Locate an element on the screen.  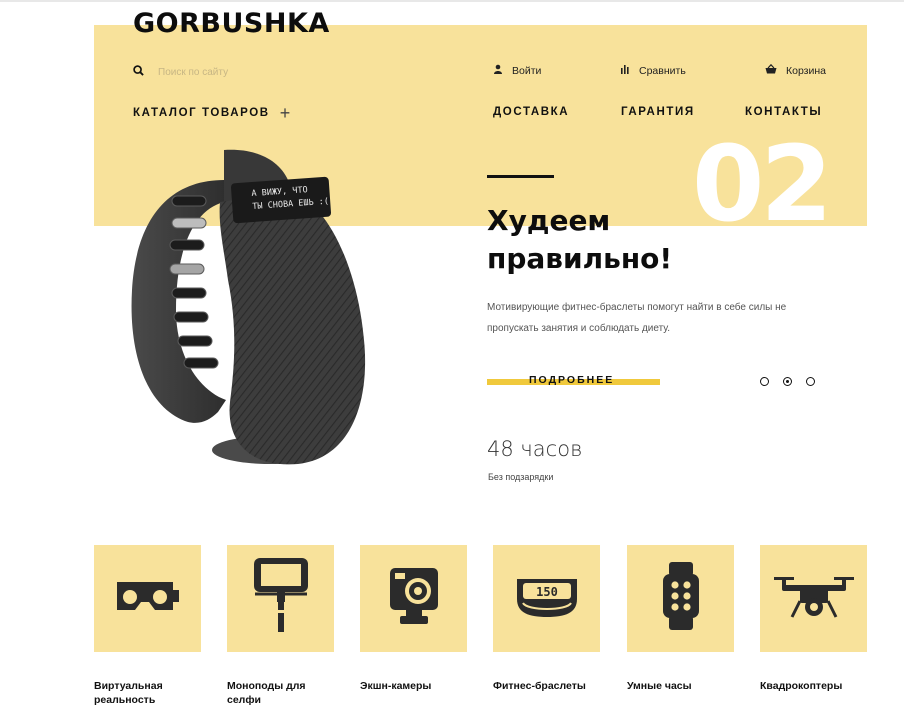
nav-warranty: ГАРАНТИЯ is located at coordinates (658, 112).